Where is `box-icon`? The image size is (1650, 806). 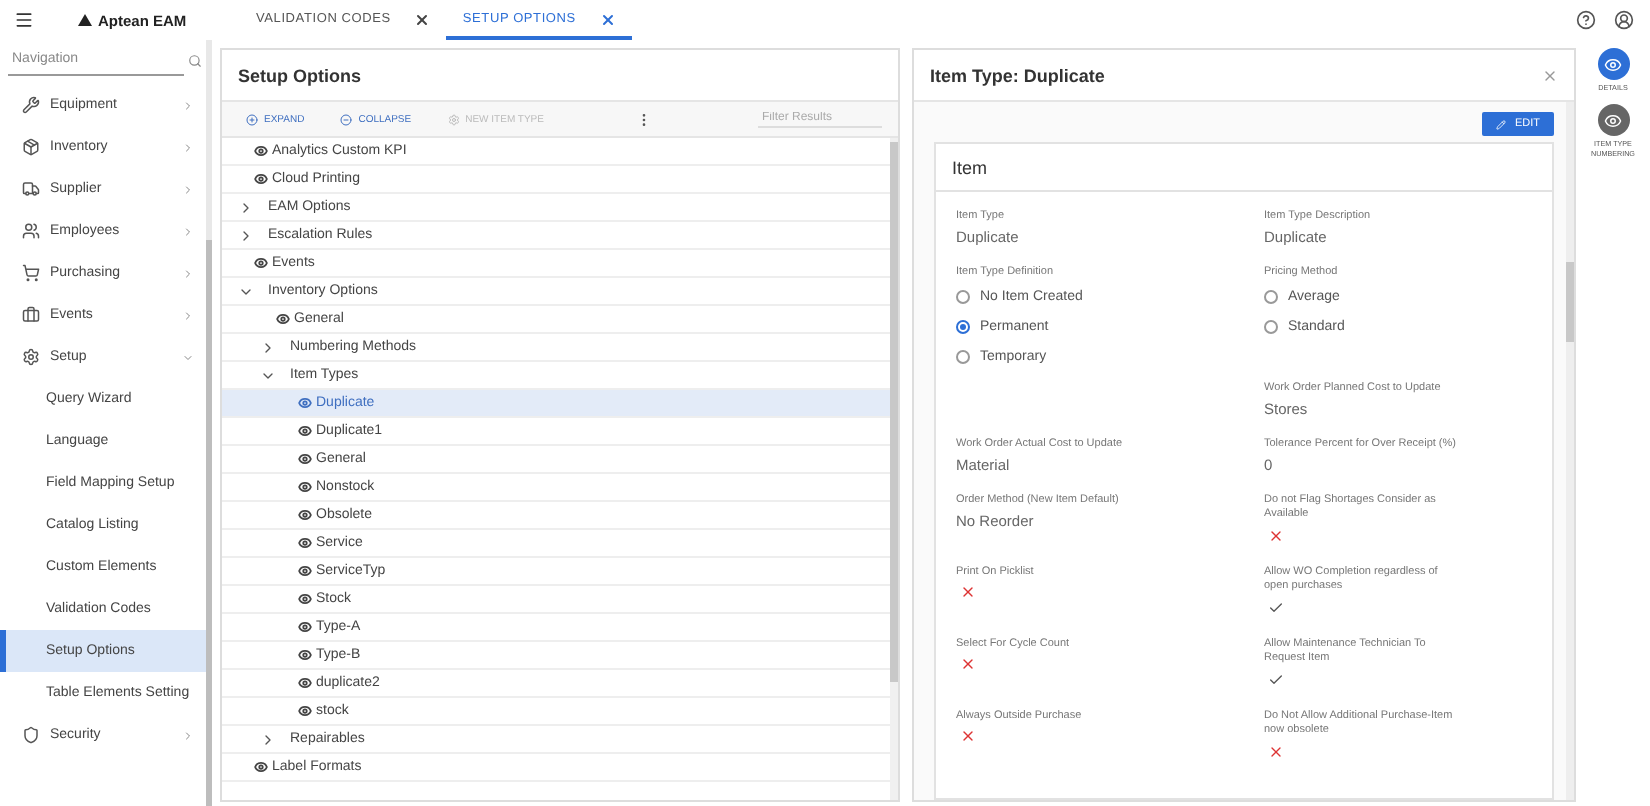 box-icon is located at coordinates (31, 147).